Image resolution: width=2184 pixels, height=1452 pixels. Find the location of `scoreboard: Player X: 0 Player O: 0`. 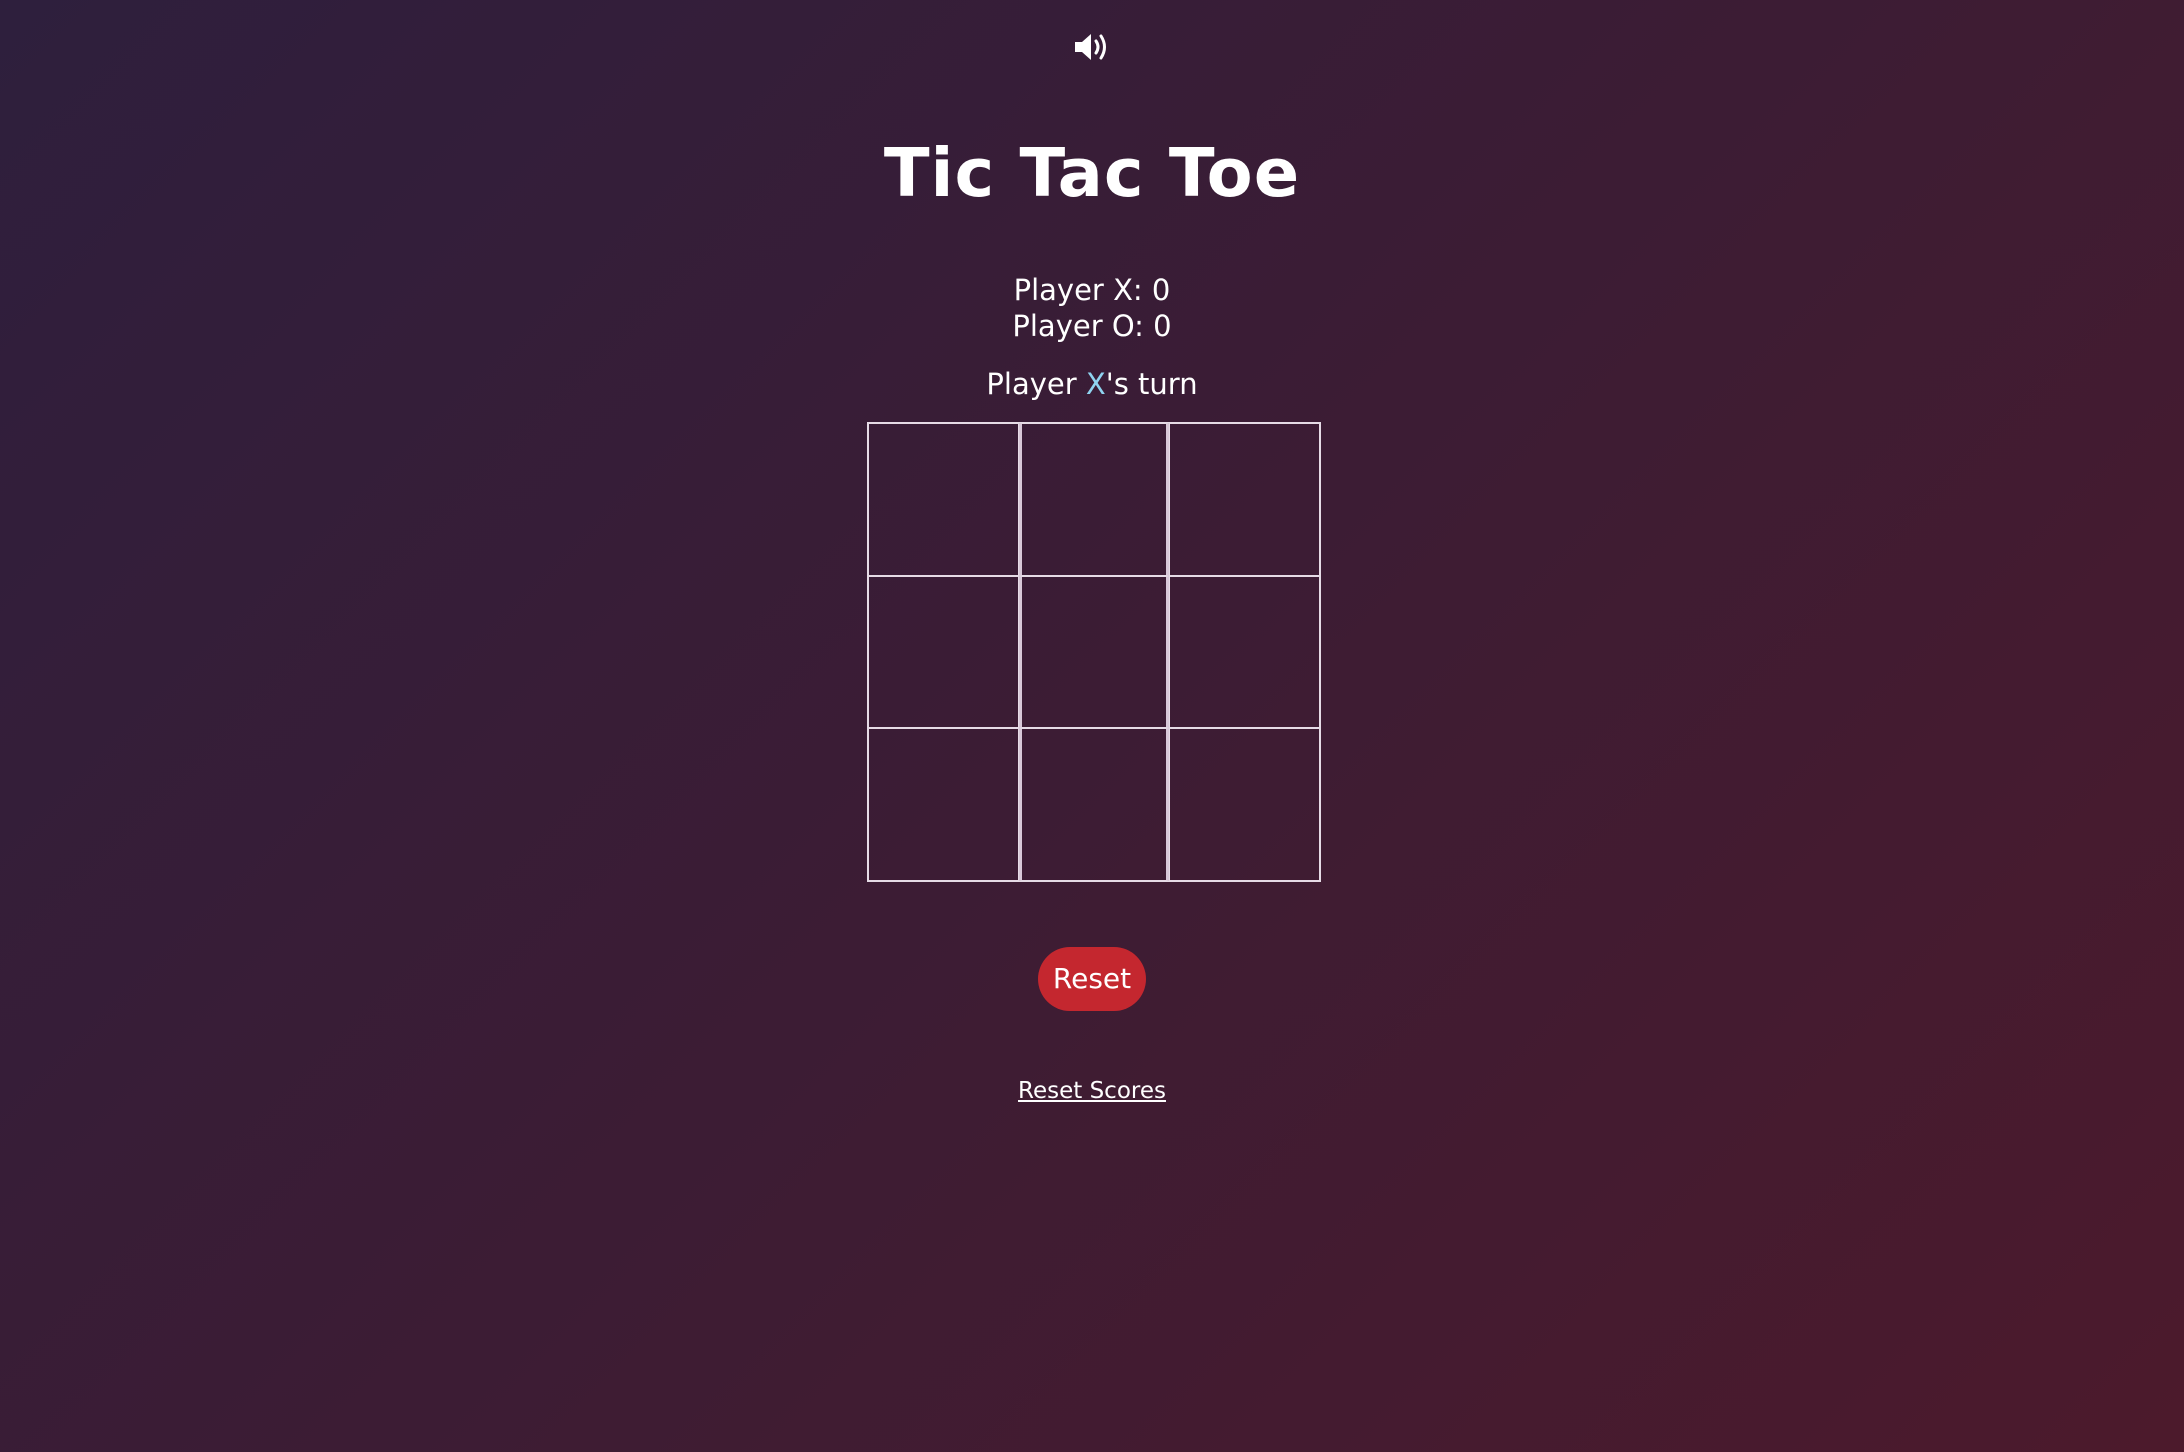

scoreboard: Player X: 0 Player O: 0 is located at coordinates (1092, 308).